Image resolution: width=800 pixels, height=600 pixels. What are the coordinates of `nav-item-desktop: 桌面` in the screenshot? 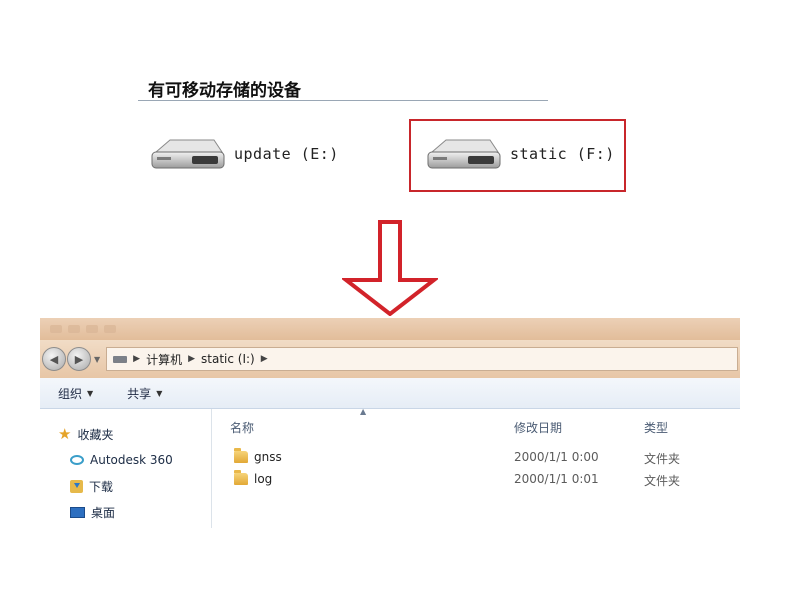 It's located at (125, 512).